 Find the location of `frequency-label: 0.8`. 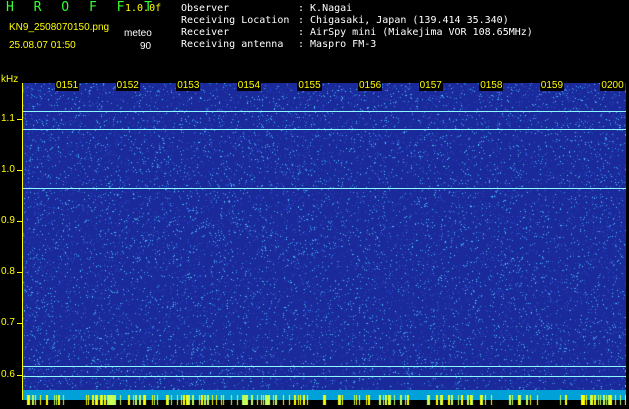

frequency-label: 0.8 is located at coordinates (8, 272).